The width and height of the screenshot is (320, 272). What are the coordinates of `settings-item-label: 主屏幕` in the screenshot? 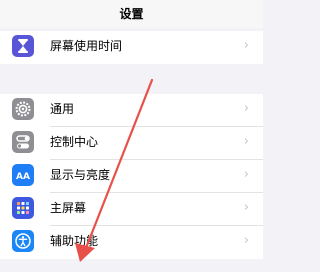 It's located at (68, 208).